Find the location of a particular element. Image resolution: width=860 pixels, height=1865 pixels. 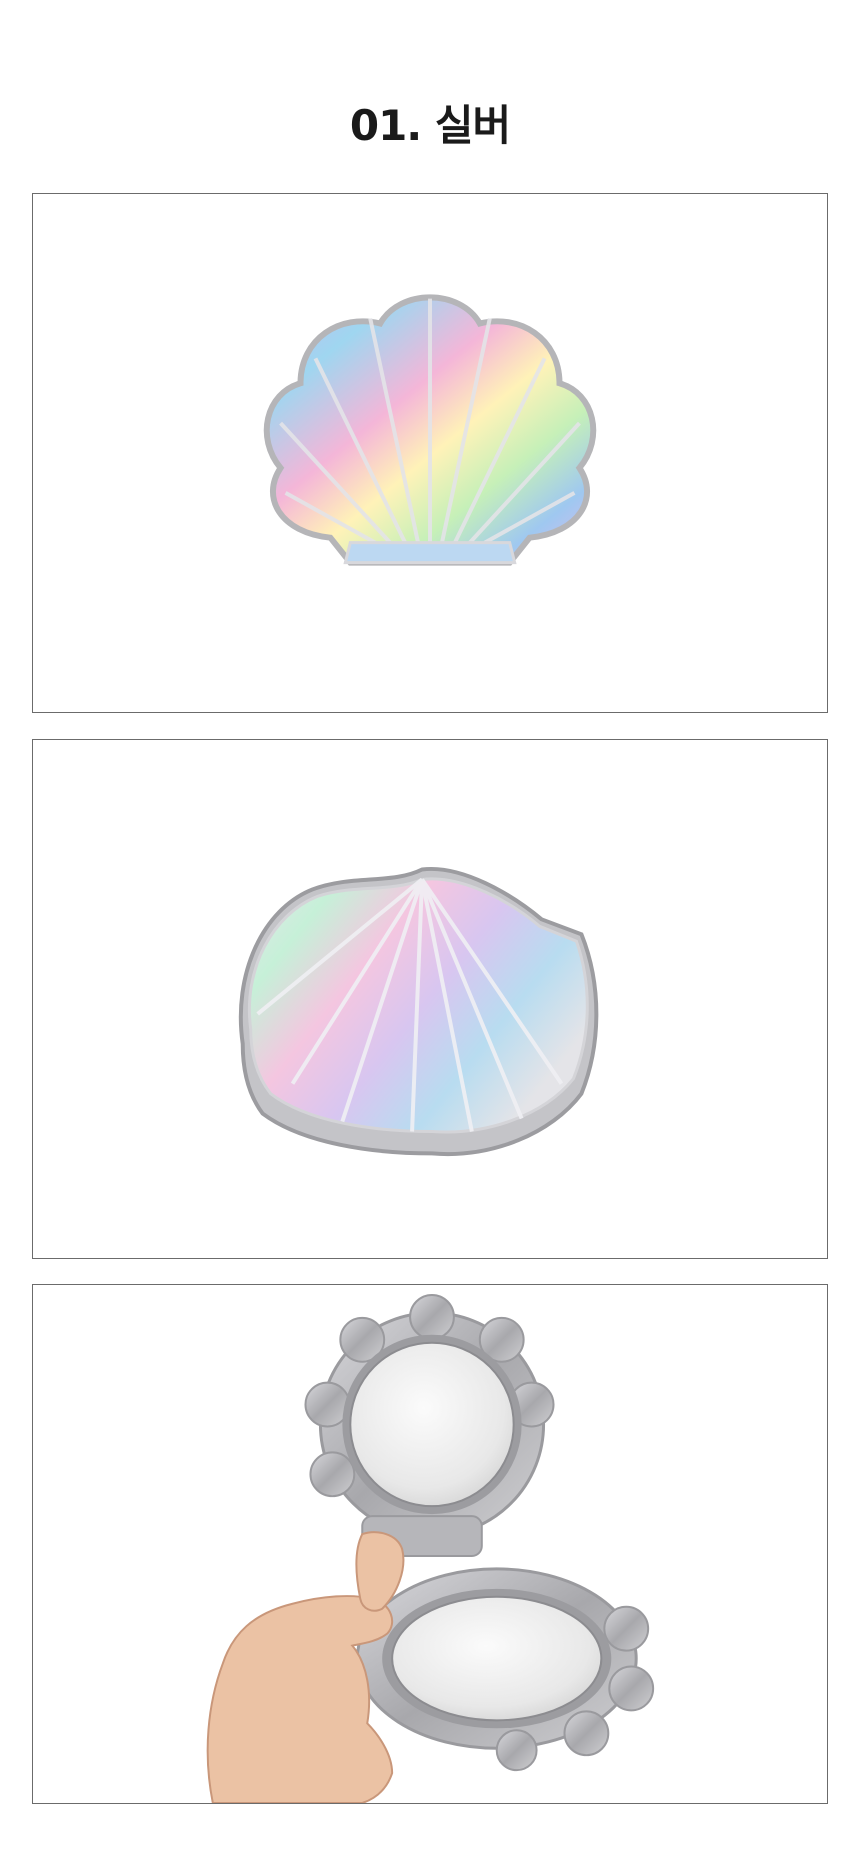

shell-mirror-front-illustration is located at coordinates (430, 430).